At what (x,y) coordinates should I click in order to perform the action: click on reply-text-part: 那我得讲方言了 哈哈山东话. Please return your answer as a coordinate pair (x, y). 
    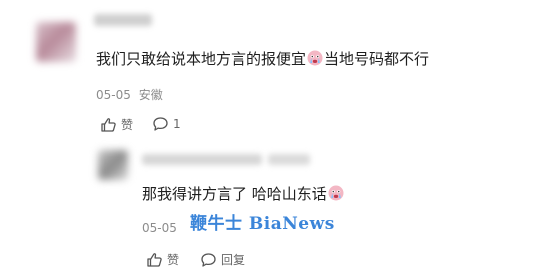
    Looking at the image, I should click on (234, 194).